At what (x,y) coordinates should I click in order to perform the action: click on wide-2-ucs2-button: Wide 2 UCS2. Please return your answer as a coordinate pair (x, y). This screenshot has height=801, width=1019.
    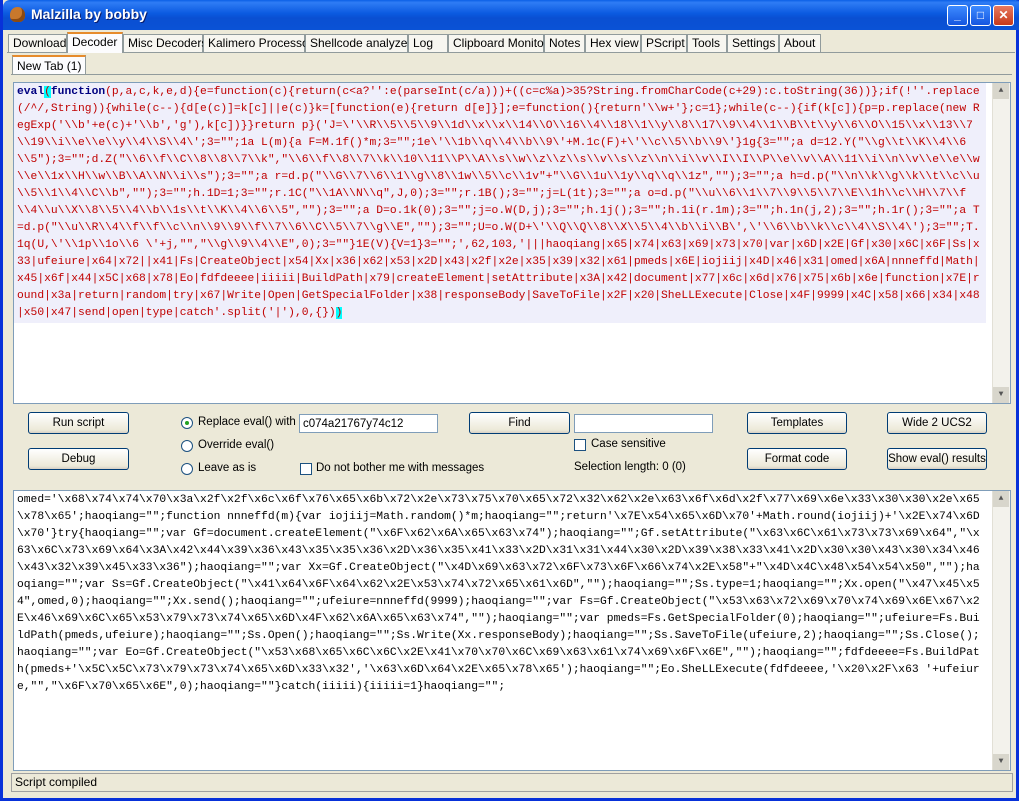
    Looking at the image, I should click on (937, 423).